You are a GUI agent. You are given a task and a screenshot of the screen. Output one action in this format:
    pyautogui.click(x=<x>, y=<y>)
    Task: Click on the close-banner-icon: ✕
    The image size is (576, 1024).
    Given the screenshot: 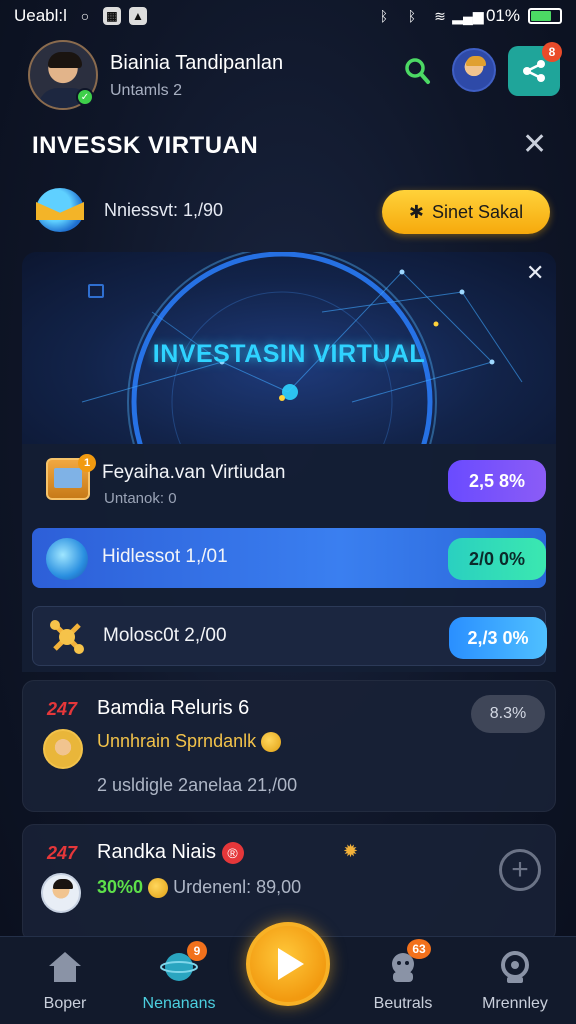 What is the action you would take?
    pyautogui.click(x=535, y=273)
    